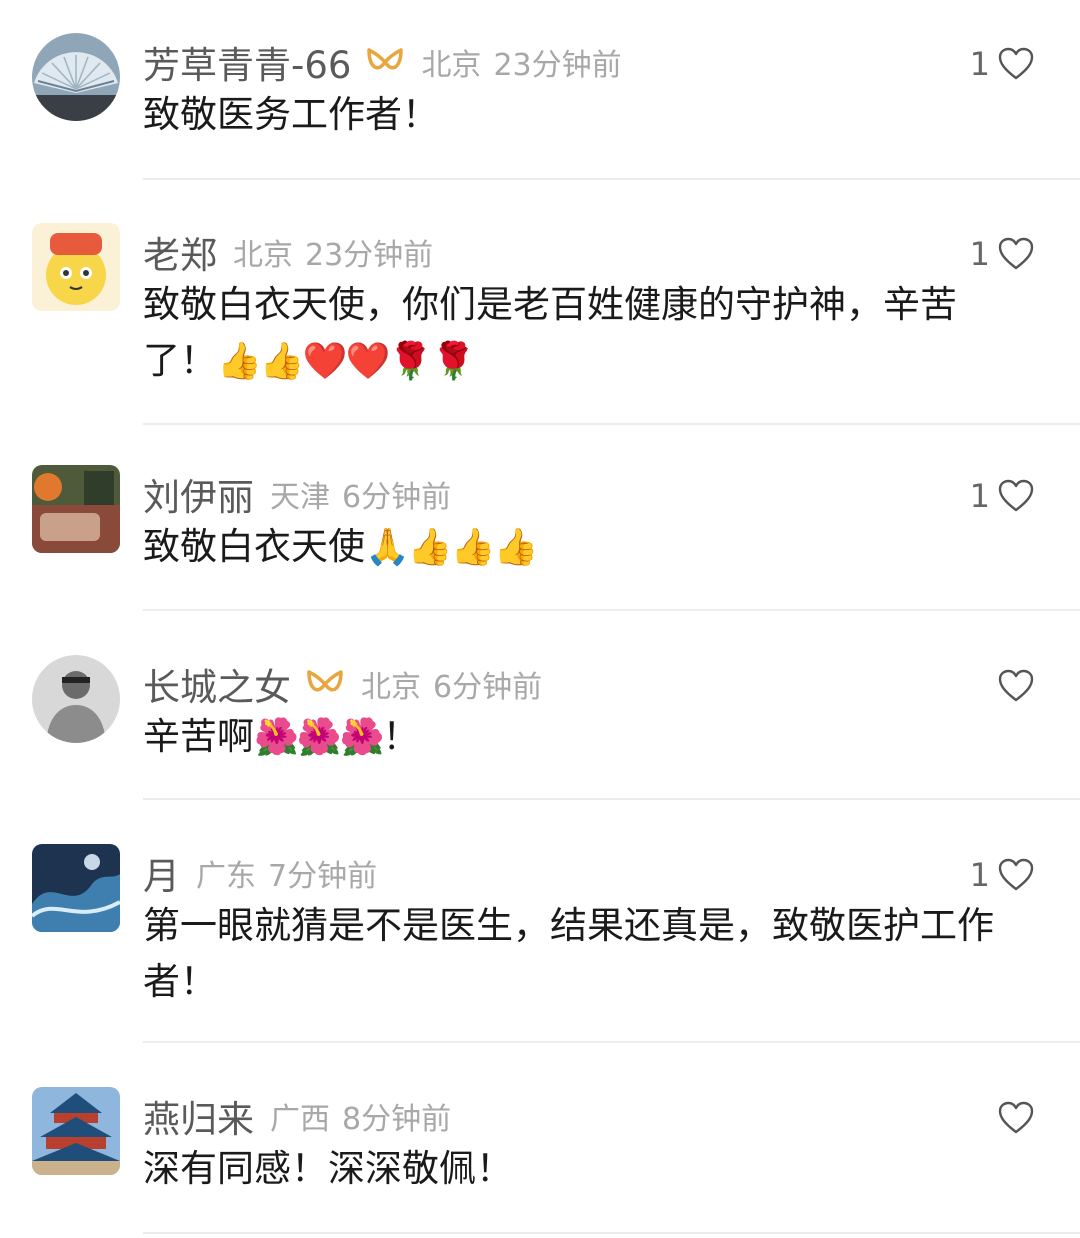 This screenshot has height=1238, width=1080. Describe the element at coordinates (300, 497) in the screenshot. I see `location: 天津` at that location.